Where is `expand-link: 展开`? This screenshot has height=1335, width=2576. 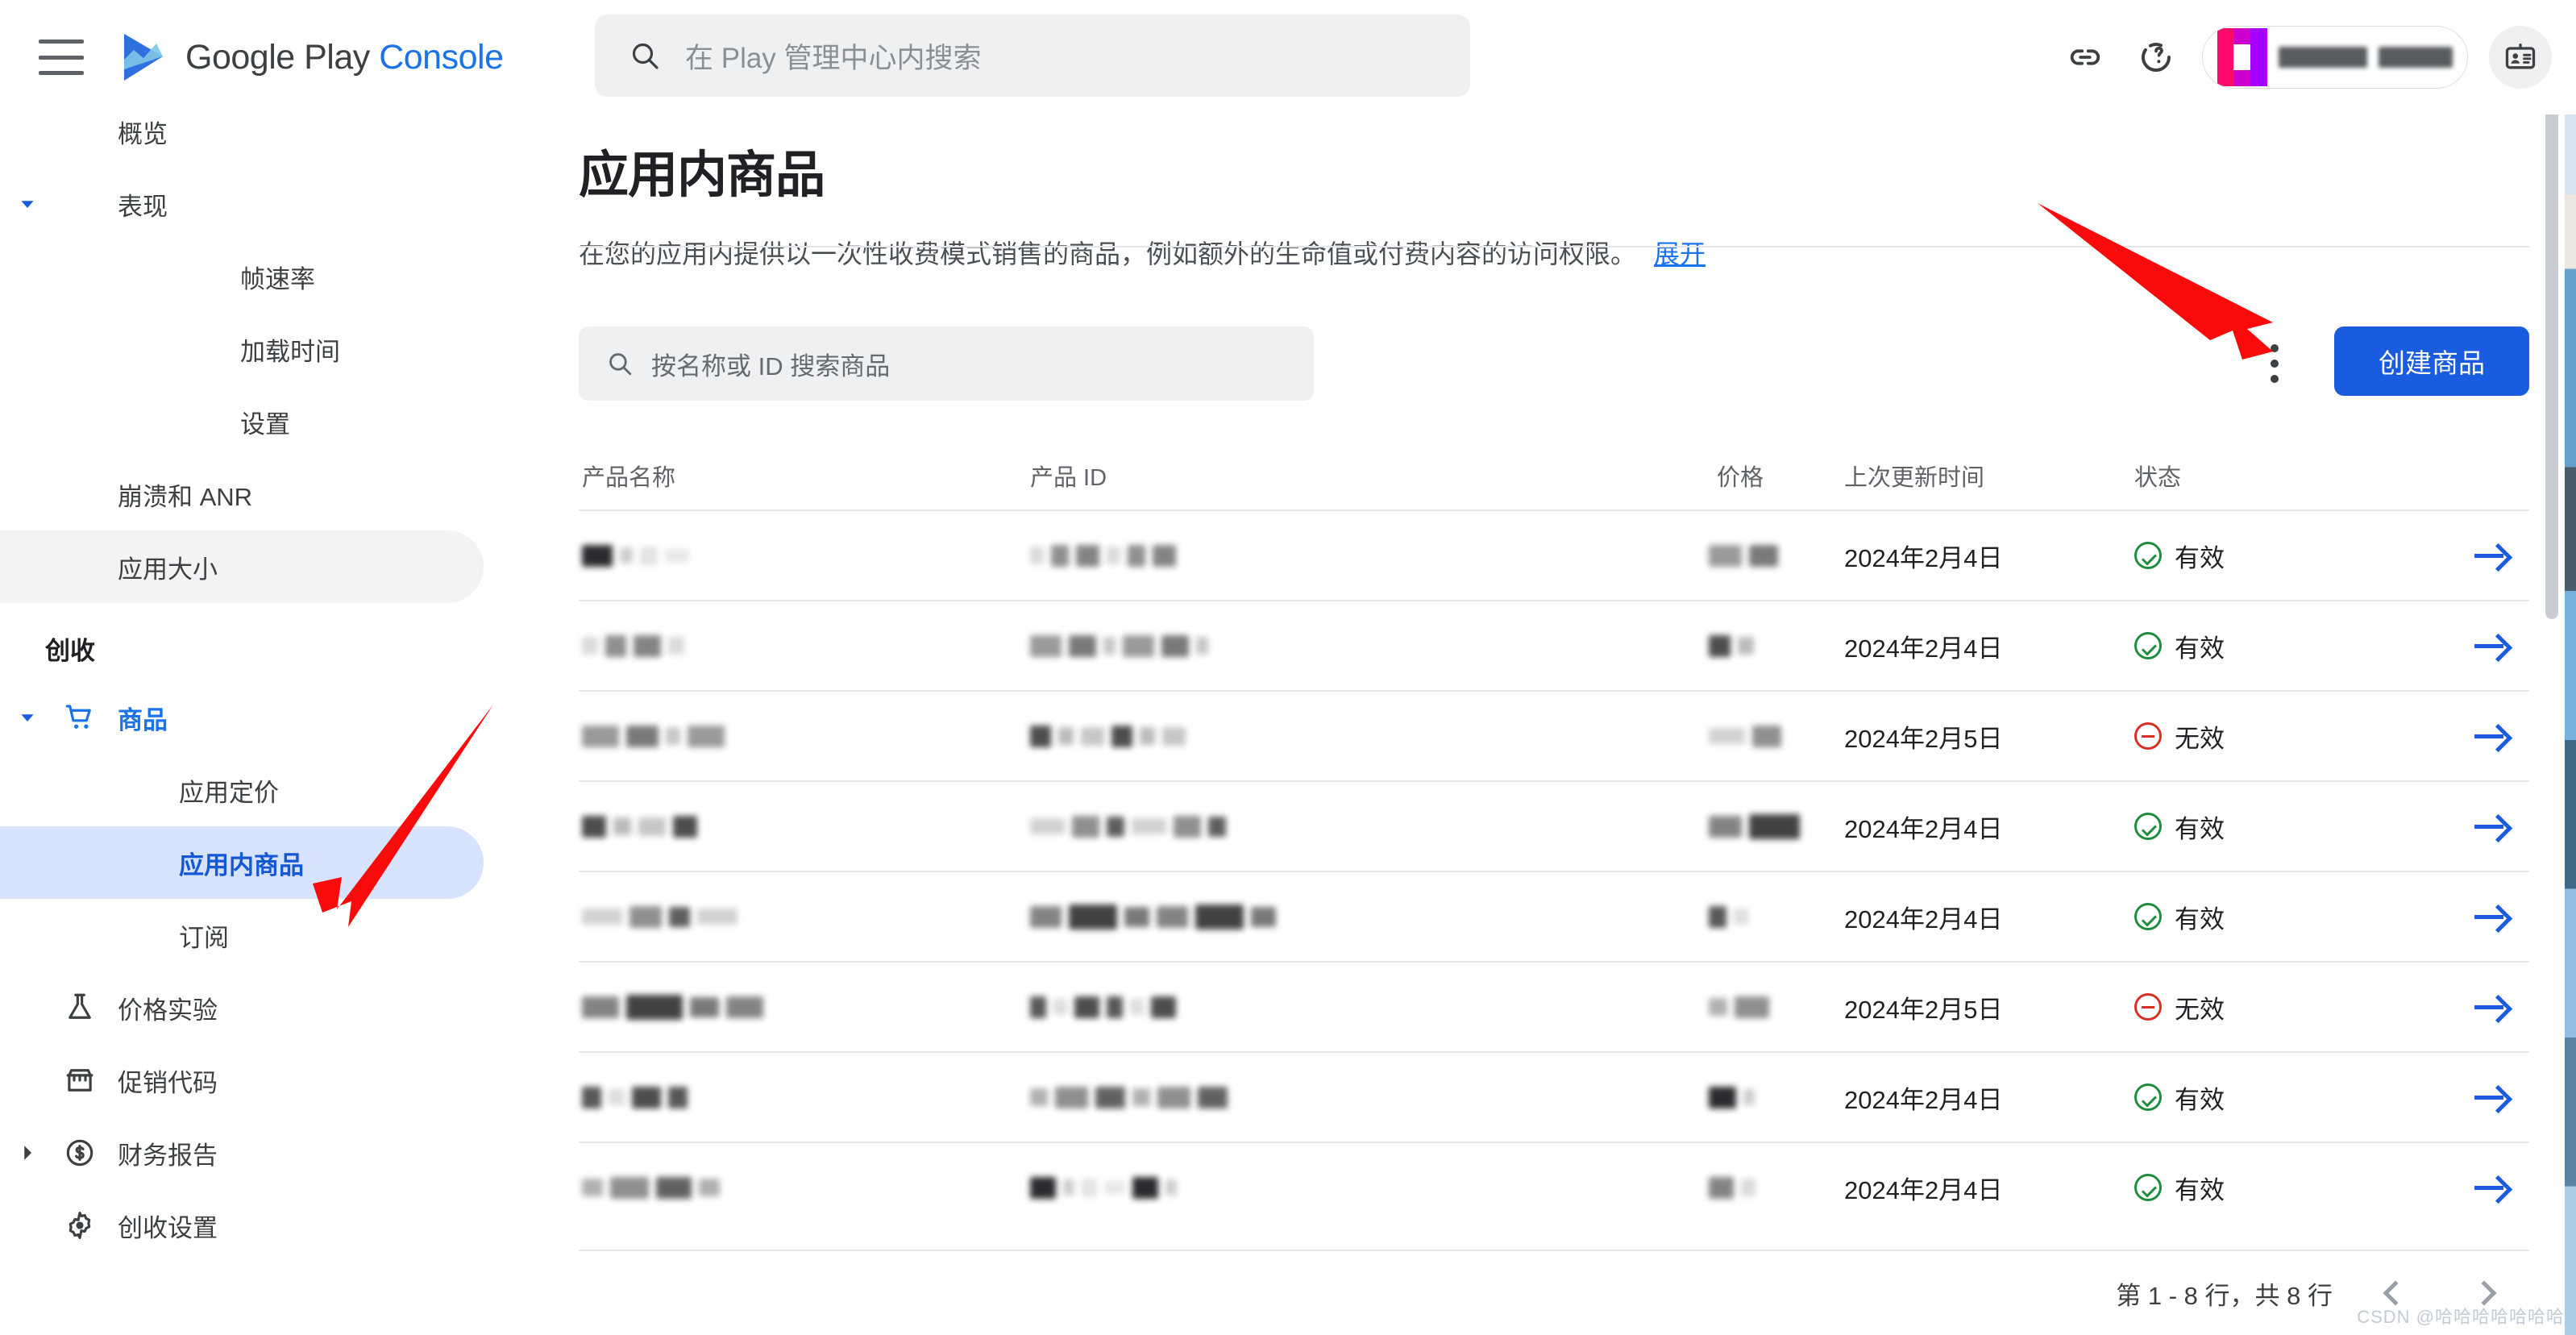 expand-link: 展开 is located at coordinates (1680, 254).